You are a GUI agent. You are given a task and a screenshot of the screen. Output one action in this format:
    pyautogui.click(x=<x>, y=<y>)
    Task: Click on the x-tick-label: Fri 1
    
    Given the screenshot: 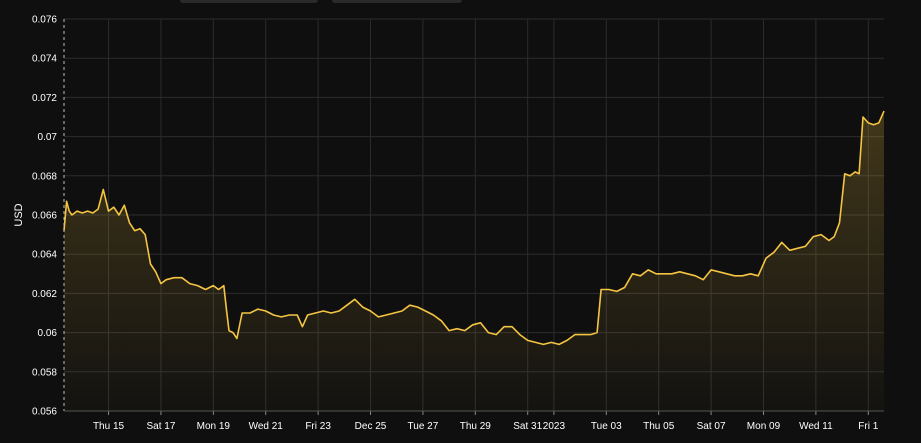 What is the action you would take?
    pyautogui.click(x=868, y=426)
    